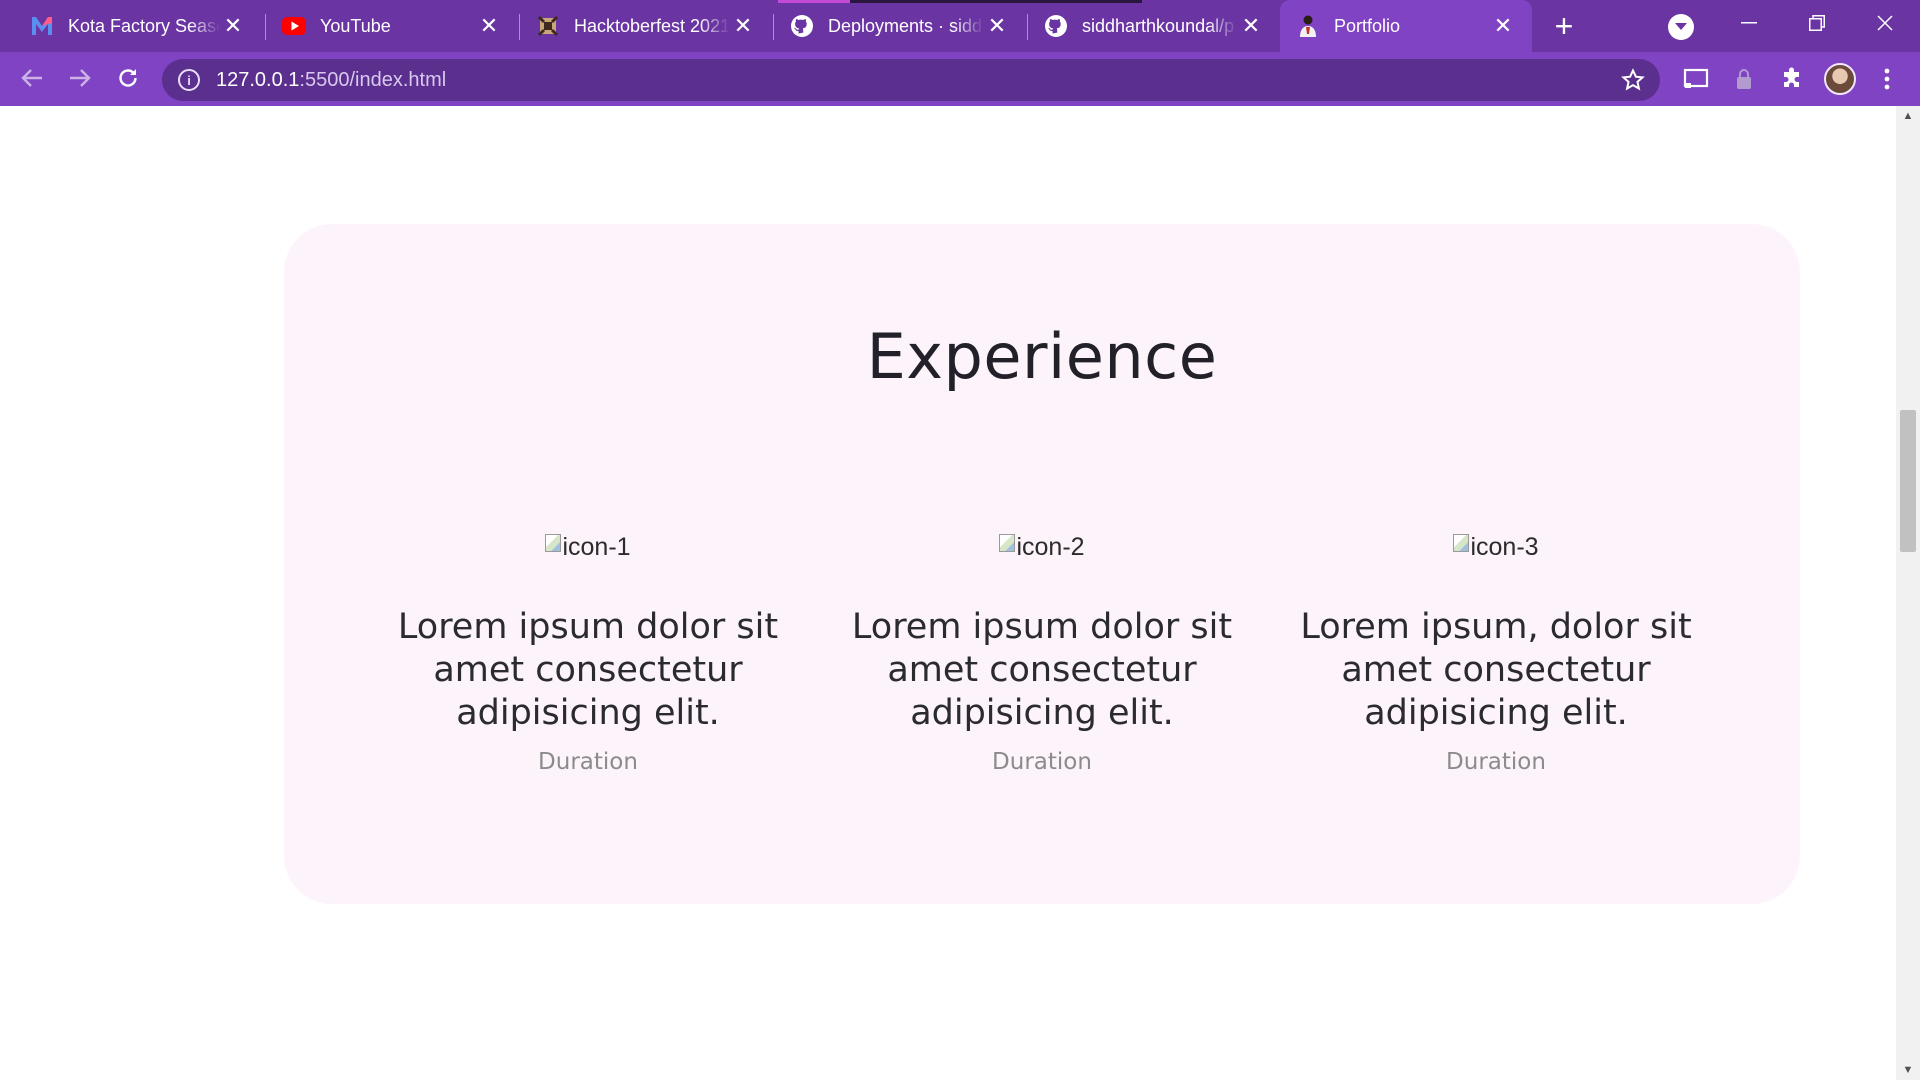 This screenshot has height=1080, width=1920. What do you see at coordinates (1564, 26) in the screenshot?
I see `new-tab-button: +` at bounding box center [1564, 26].